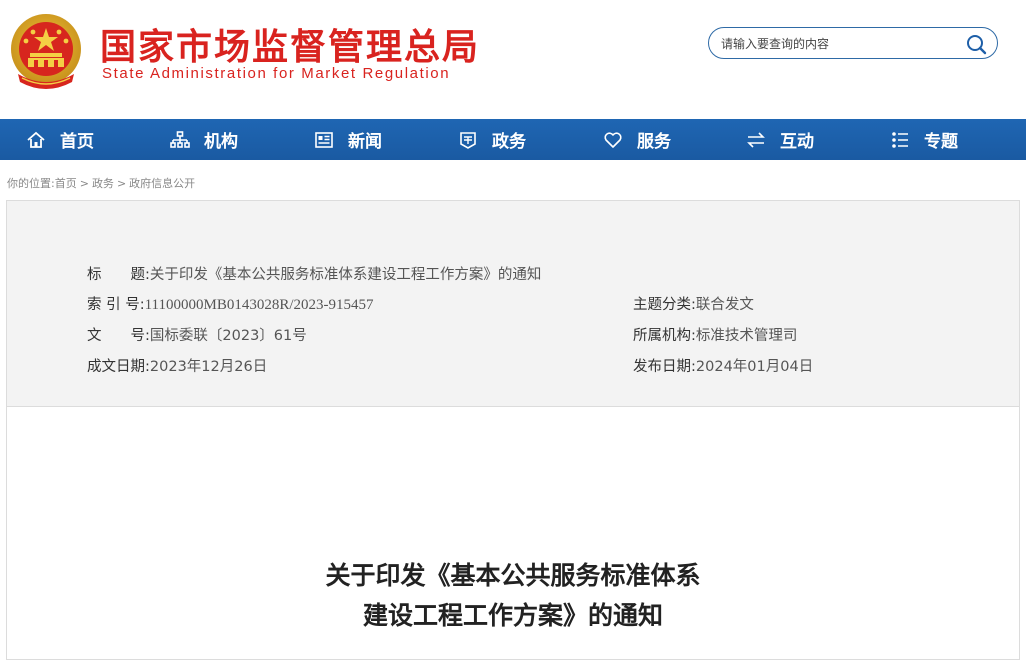 The height and width of the screenshot is (660, 1026). Describe the element at coordinates (365, 142) in the screenshot. I see `nav-item-label: 新闻` at that location.